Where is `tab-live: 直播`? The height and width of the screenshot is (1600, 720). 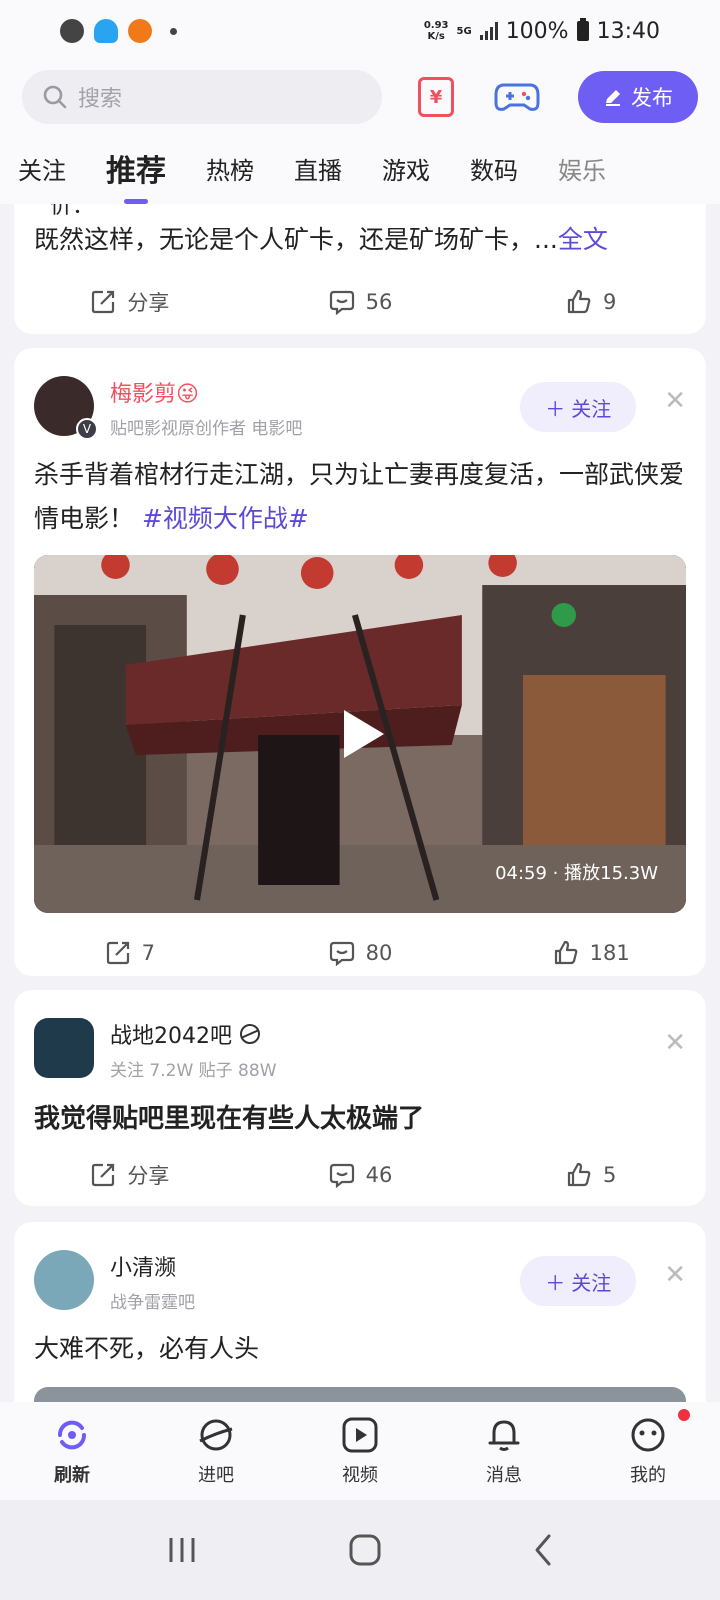 tab-live: 直播 is located at coordinates (318, 168).